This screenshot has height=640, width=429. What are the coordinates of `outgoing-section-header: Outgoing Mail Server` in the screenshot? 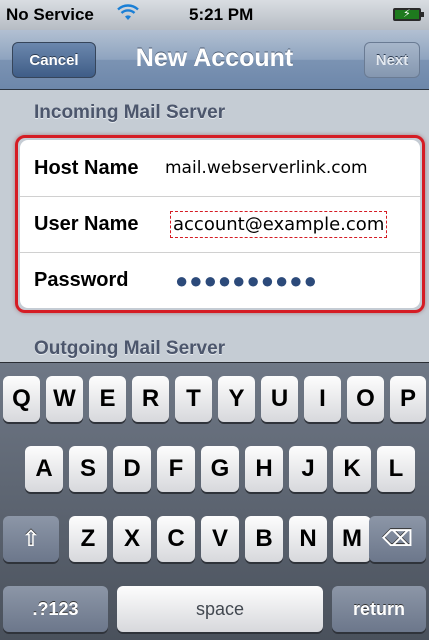 It's located at (130, 348).